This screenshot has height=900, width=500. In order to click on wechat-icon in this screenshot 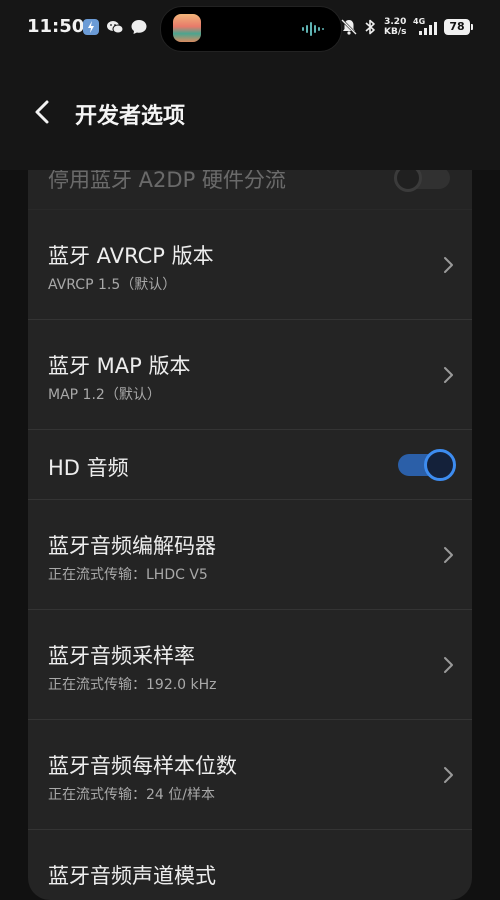, I will do `click(115, 27)`.